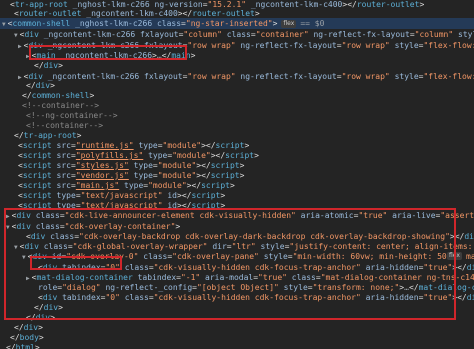 Image resolution: width=474 pixels, height=349 pixels. Describe the element at coordinates (169, 195) in the screenshot. I see `token: id` at that location.